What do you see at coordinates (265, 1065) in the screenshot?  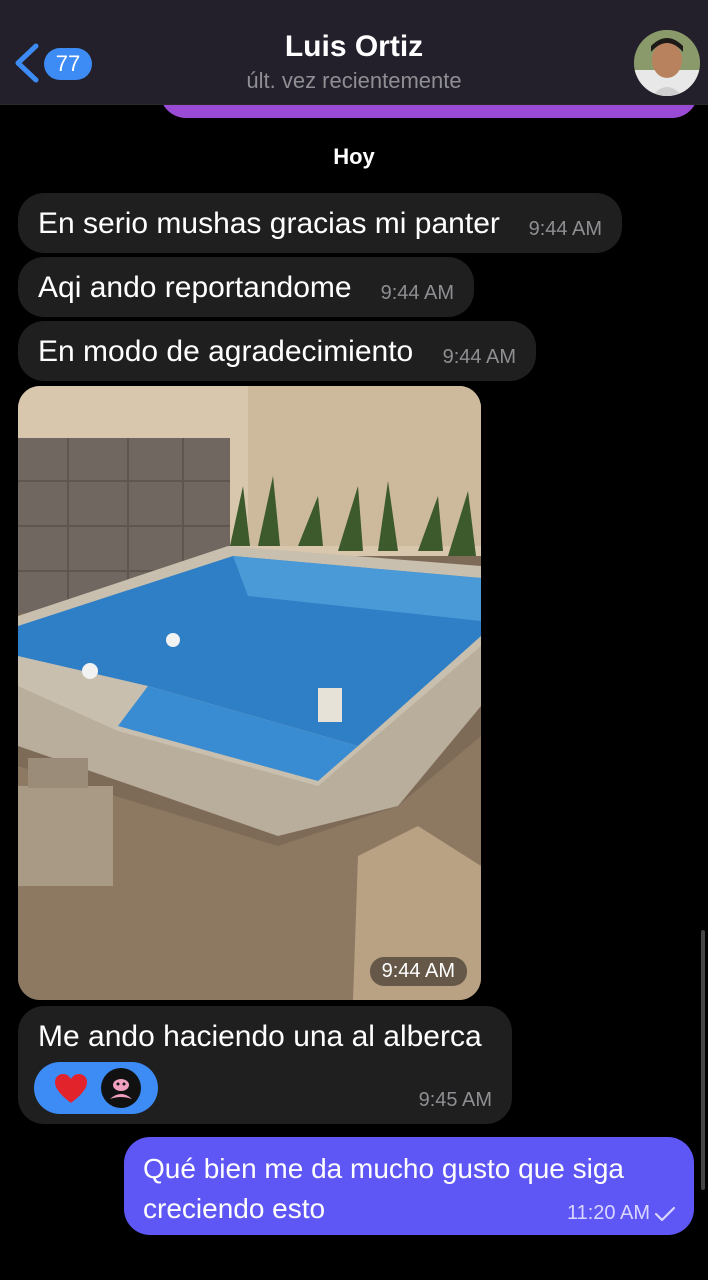 I see `incoming-message: Me ando haciendo una al alberca 9:45 AM` at bounding box center [265, 1065].